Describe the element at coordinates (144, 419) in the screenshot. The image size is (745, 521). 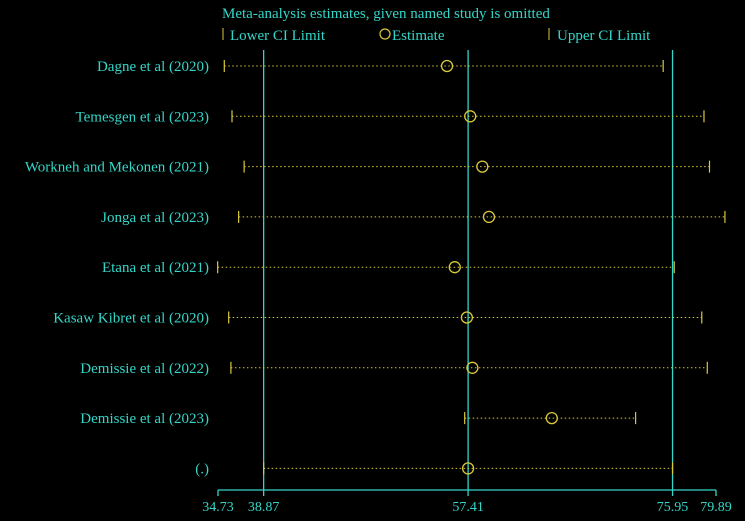
I see `study-label: Demissie et al (2023)` at that location.